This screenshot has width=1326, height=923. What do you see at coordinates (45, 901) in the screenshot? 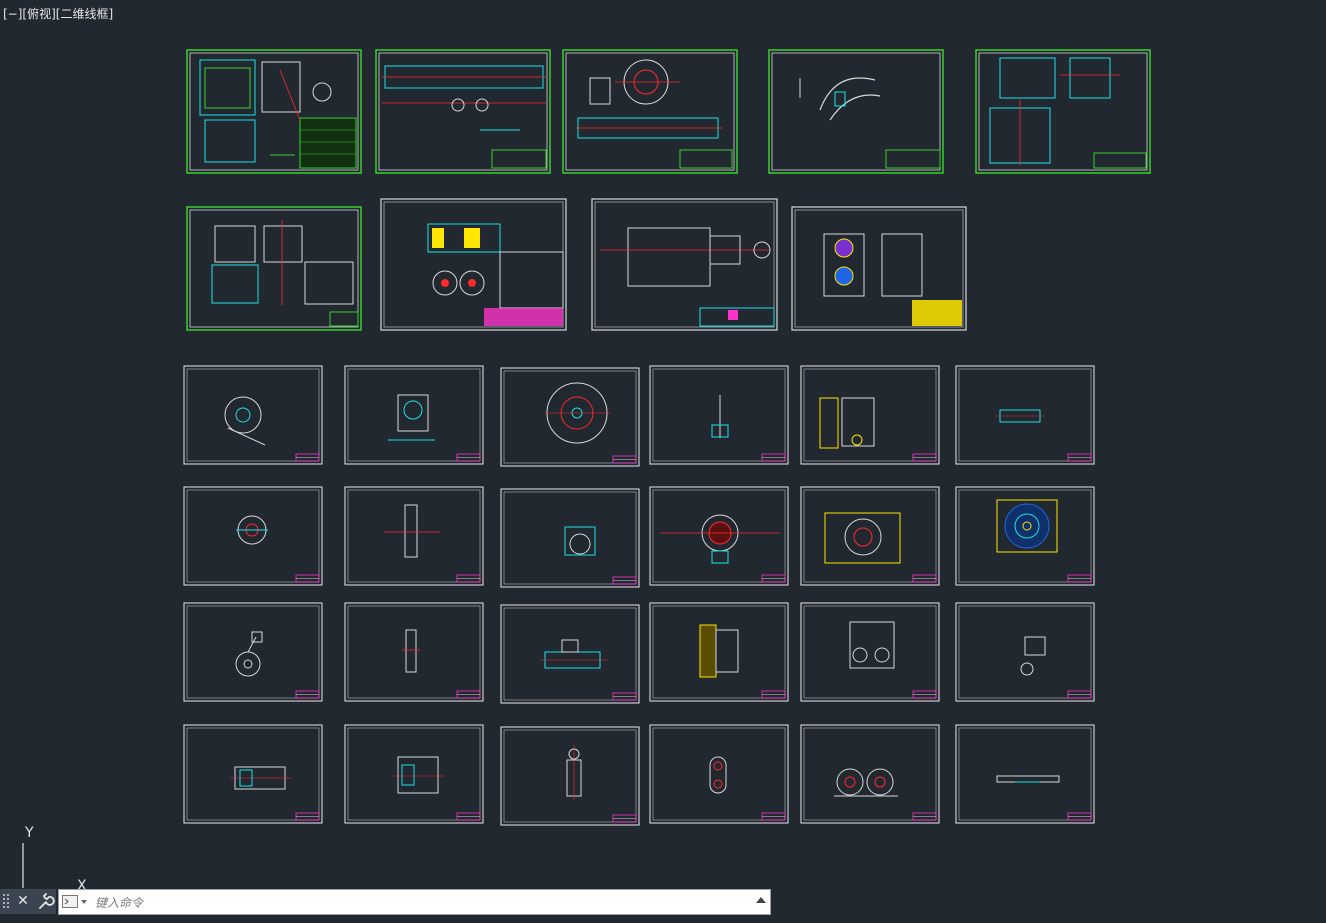
I see `wrench-icon` at bounding box center [45, 901].